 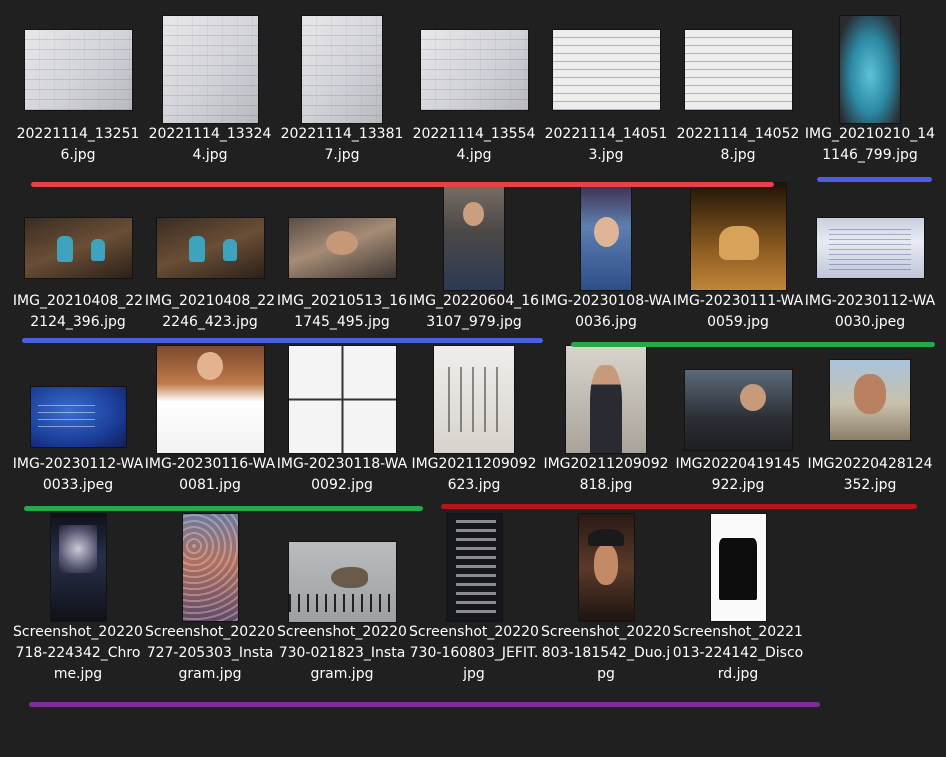 What do you see at coordinates (424, 704) in the screenshot?
I see `group-underline-purple` at bounding box center [424, 704].